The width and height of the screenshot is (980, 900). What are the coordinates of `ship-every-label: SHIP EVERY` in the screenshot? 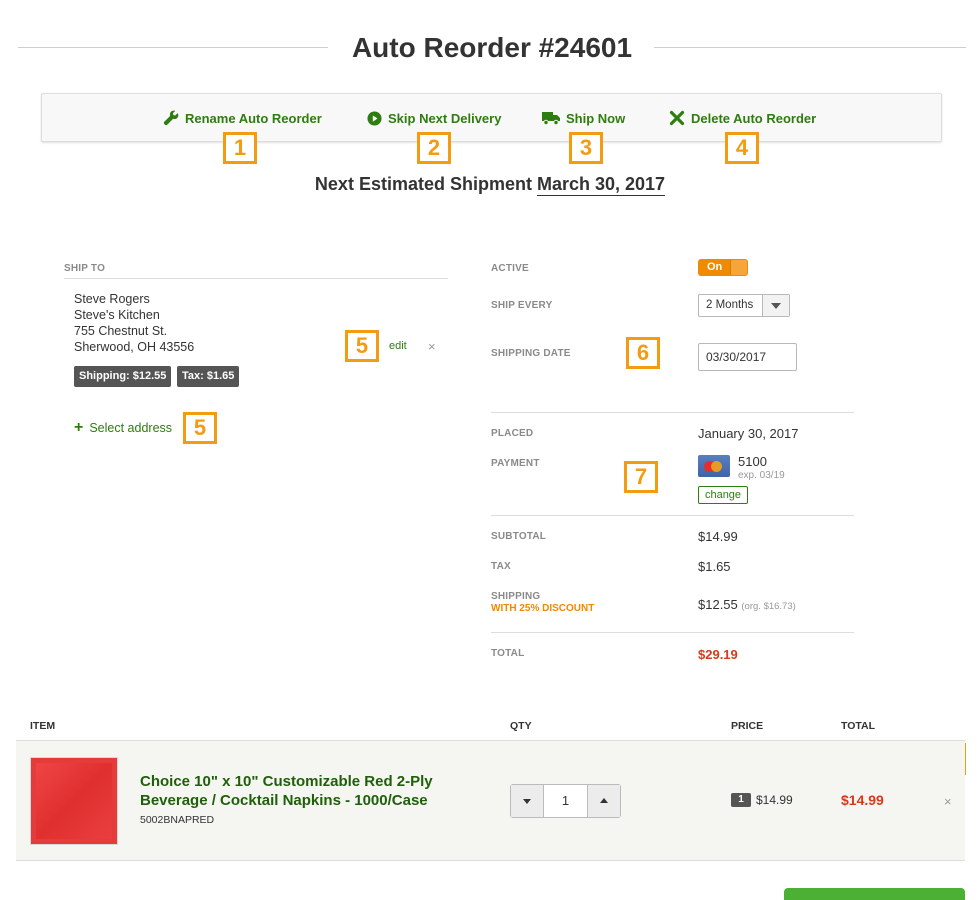 It's located at (522, 305).